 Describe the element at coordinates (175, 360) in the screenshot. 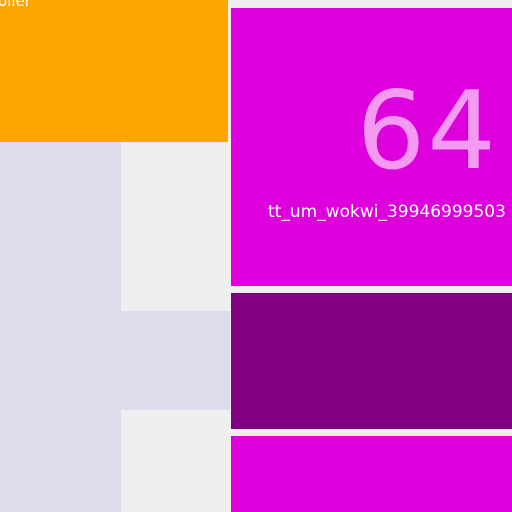

I see `treemap-tile-lavender-segment` at that location.